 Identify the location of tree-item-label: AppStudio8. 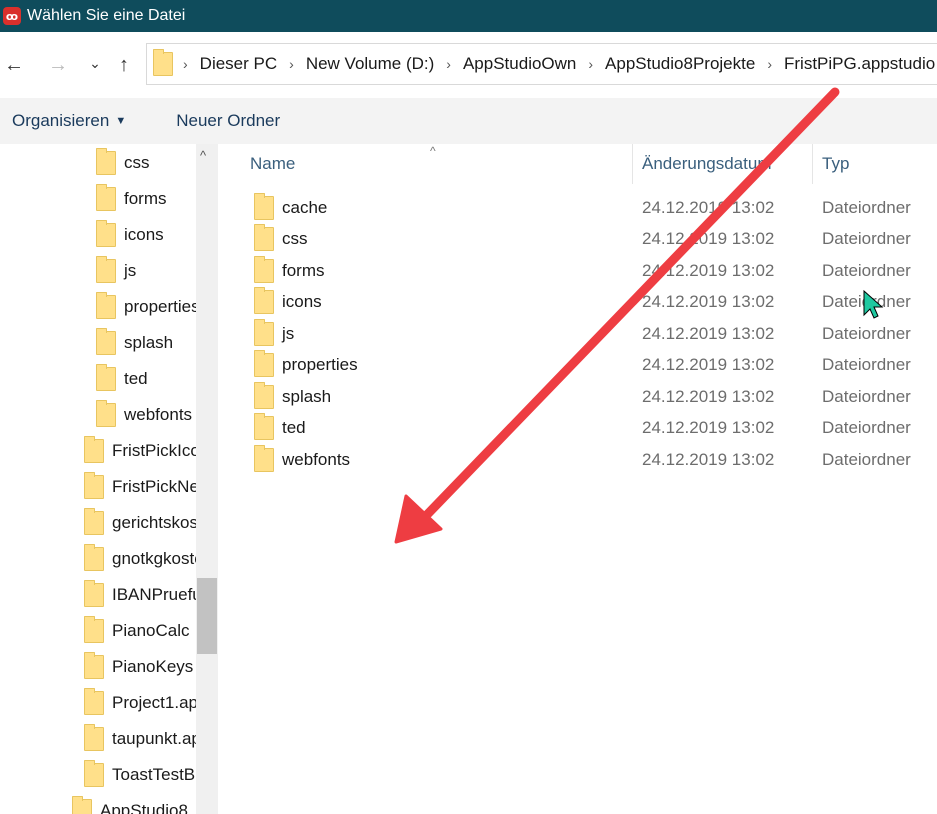
(144, 807).